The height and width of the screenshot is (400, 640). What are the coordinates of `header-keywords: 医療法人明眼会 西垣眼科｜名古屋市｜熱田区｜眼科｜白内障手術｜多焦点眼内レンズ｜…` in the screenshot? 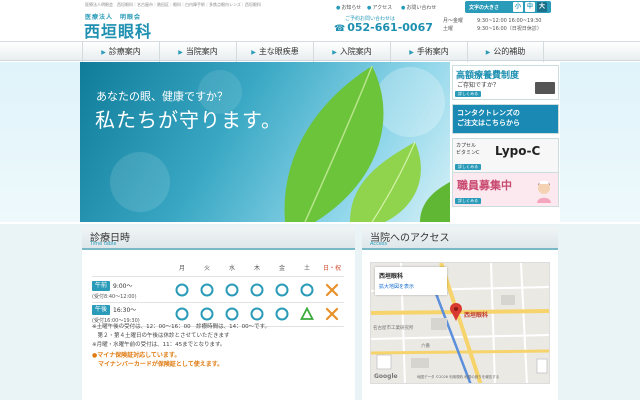 It's located at (173, 4).